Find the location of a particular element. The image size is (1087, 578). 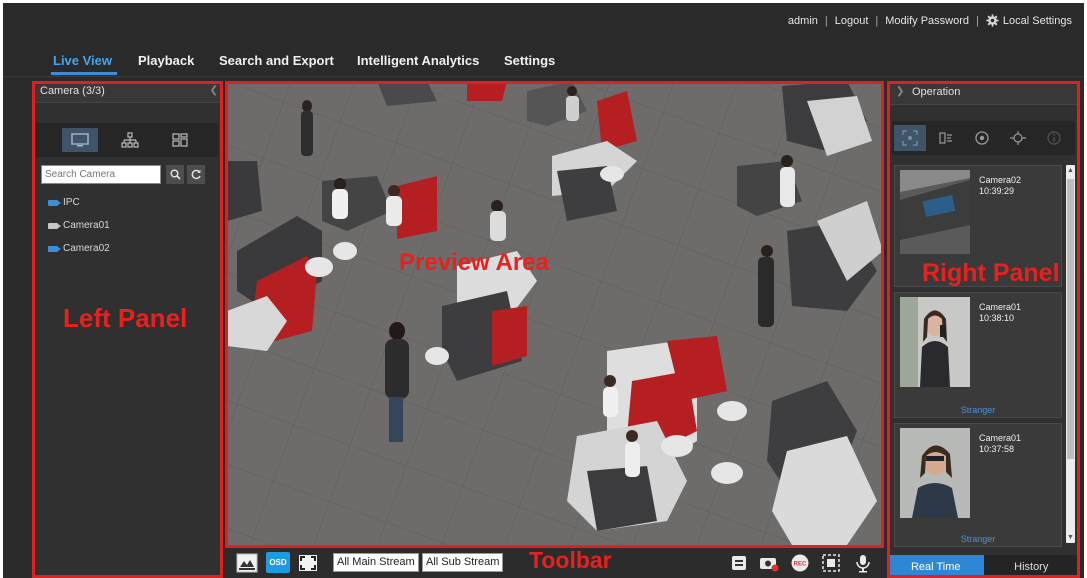

scroll-down-icon: ▼ is located at coordinates (1070, 537).